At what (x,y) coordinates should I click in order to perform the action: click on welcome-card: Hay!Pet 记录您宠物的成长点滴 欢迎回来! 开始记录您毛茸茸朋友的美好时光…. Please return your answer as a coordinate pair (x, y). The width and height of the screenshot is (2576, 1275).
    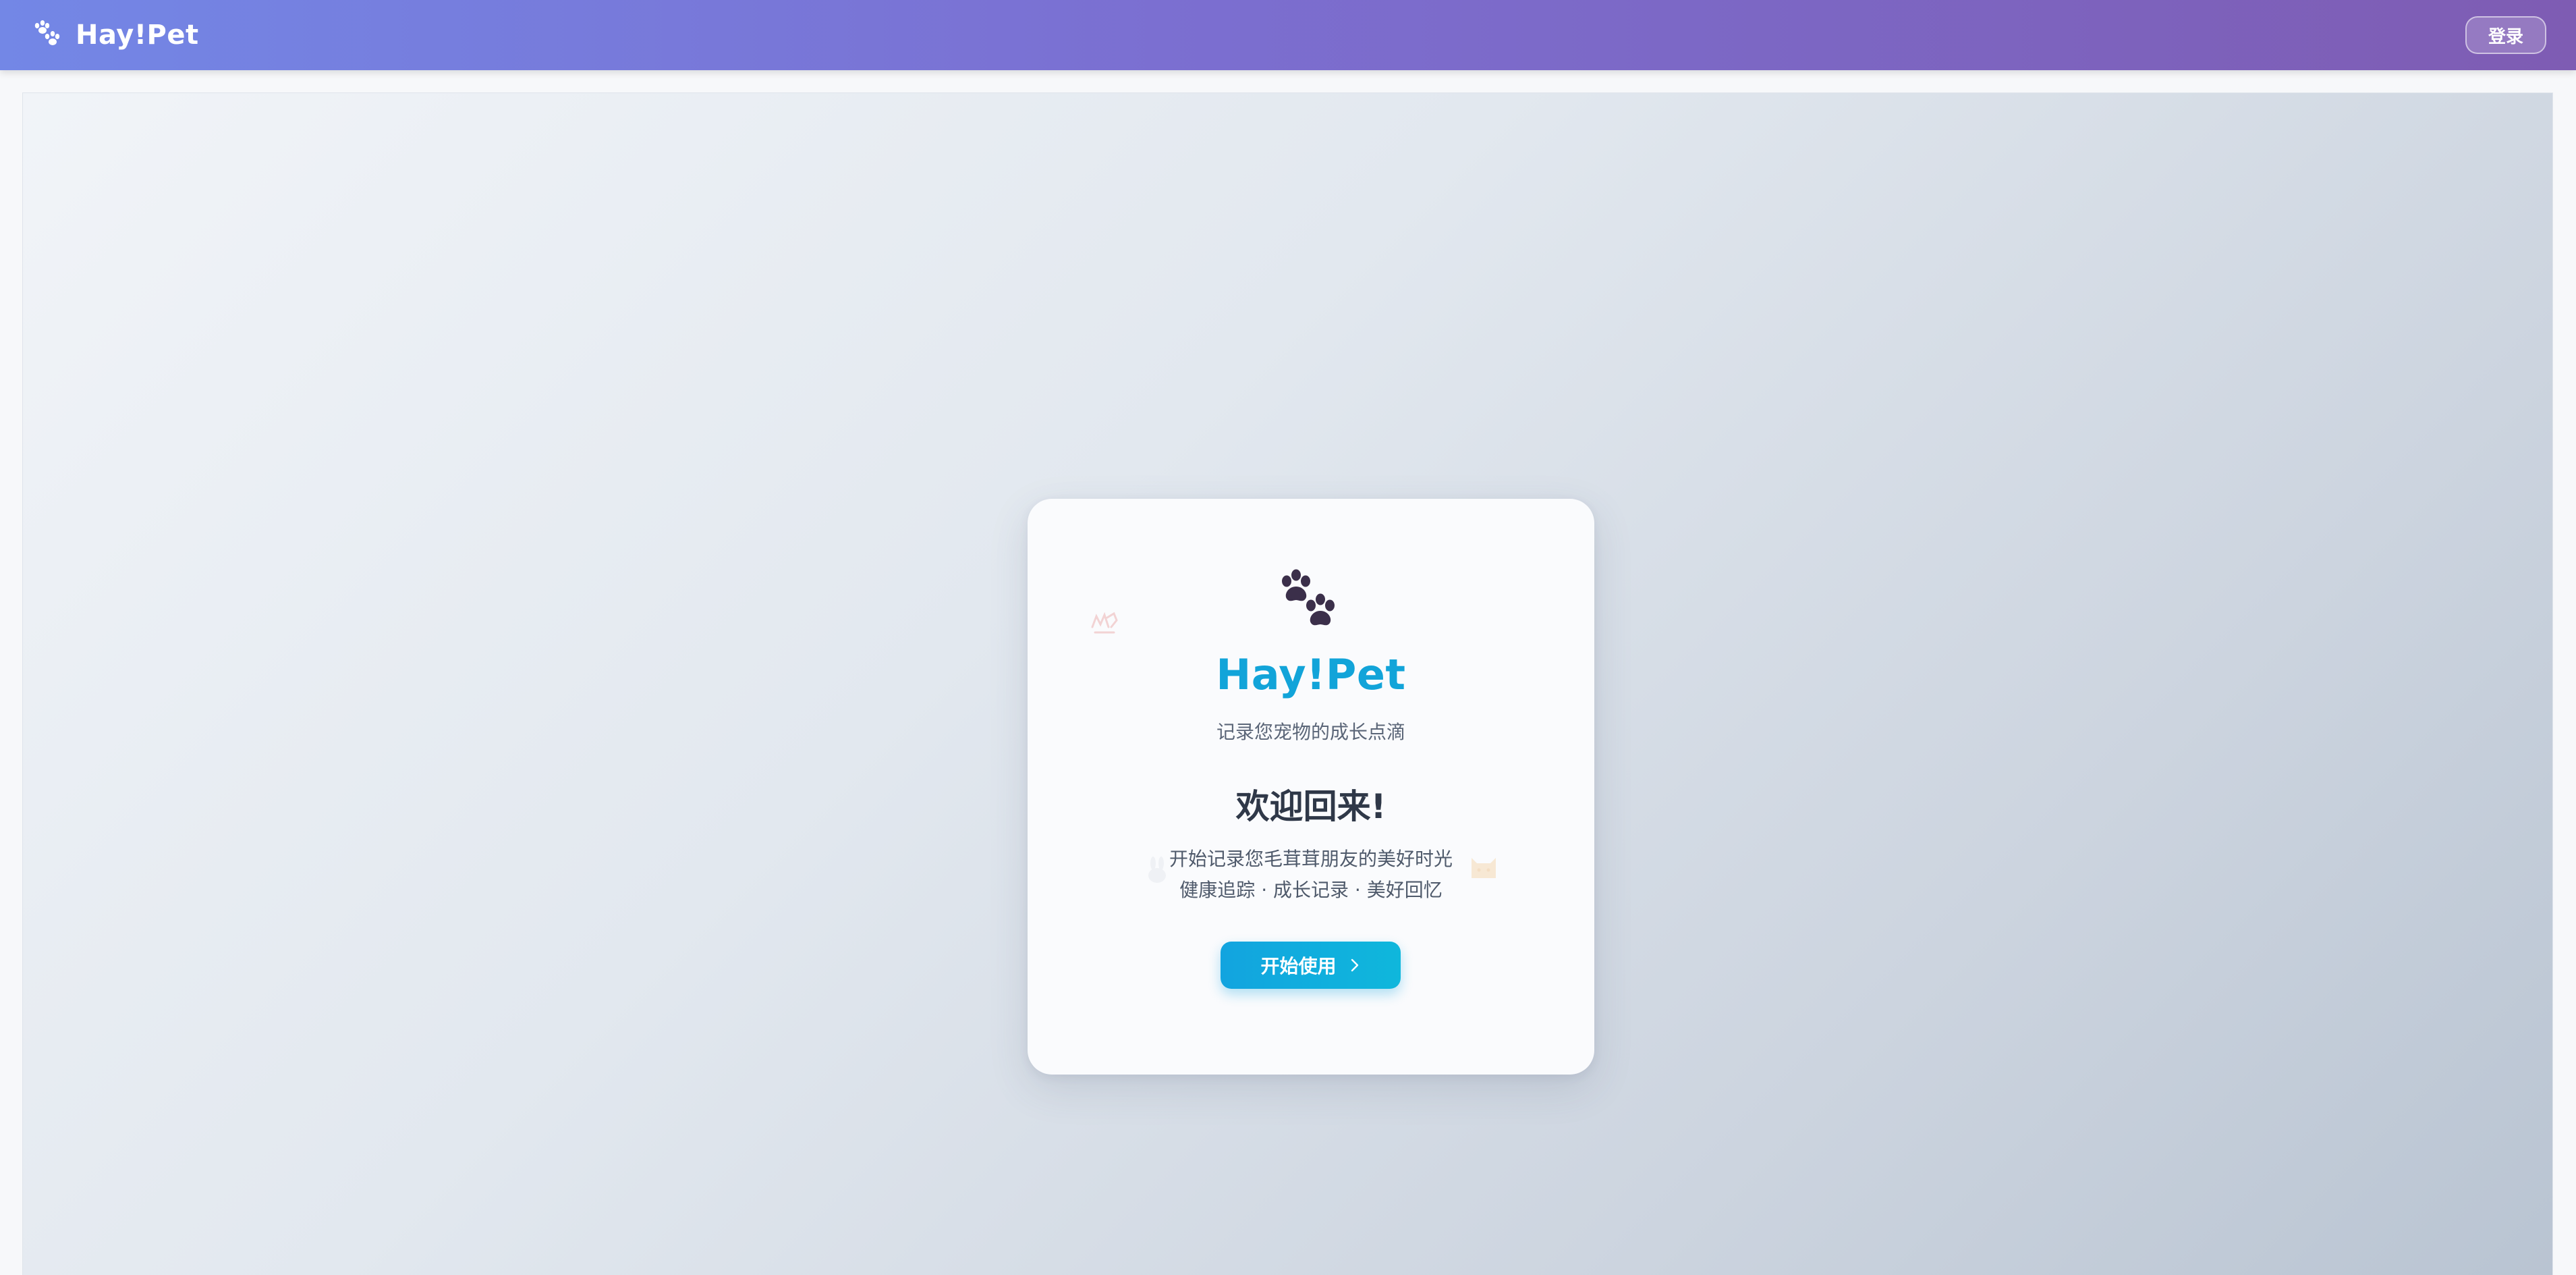
    Looking at the image, I should click on (1311, 787).